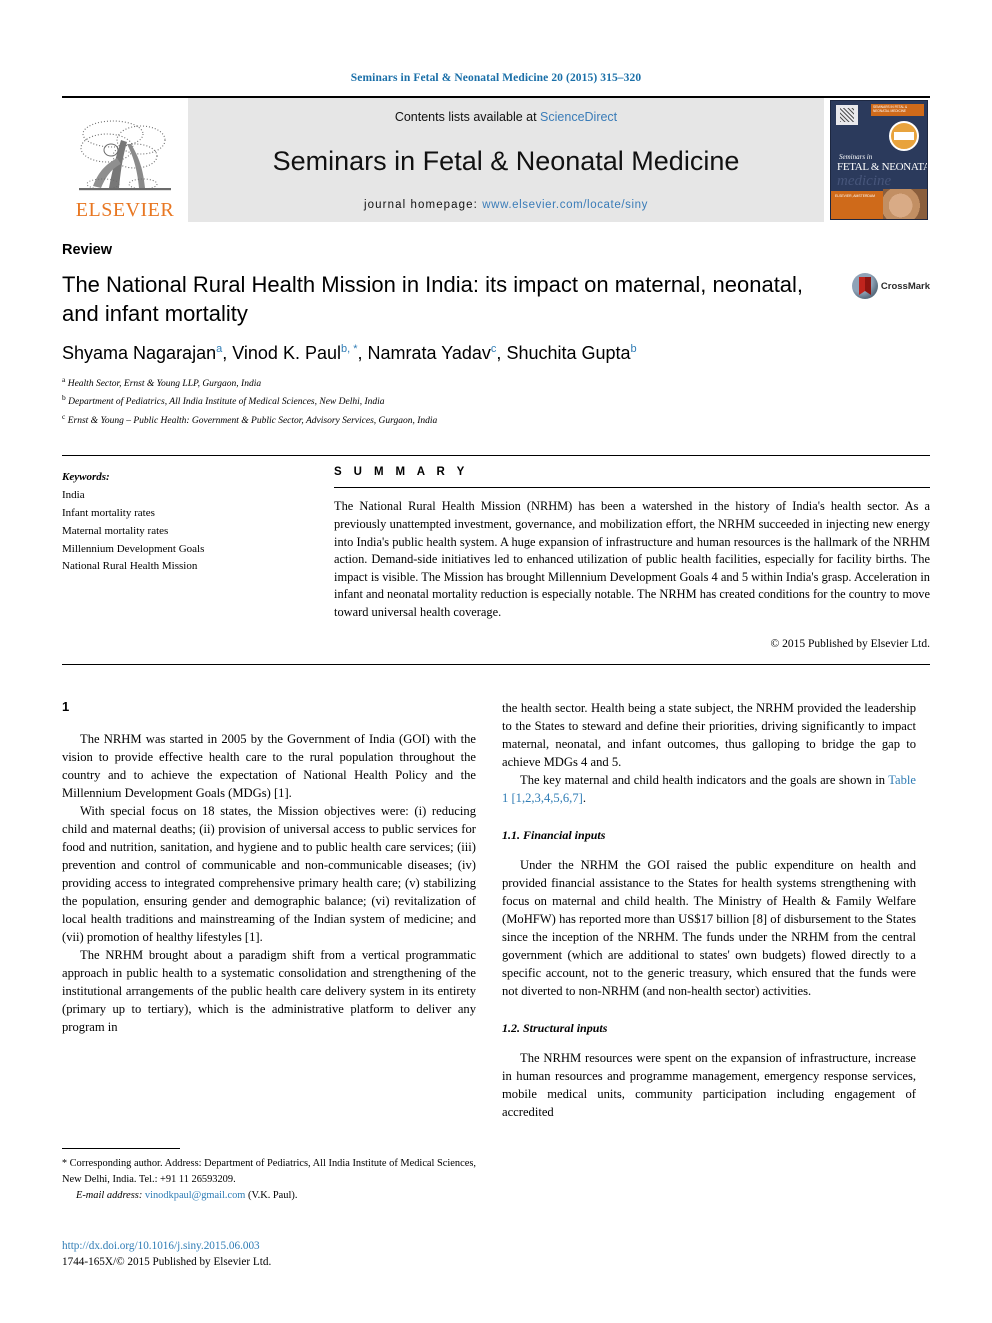  Describe the element at coordinates (286, 353) in the screenshot. I see `author-name: Vinod K. Paul` at that location.